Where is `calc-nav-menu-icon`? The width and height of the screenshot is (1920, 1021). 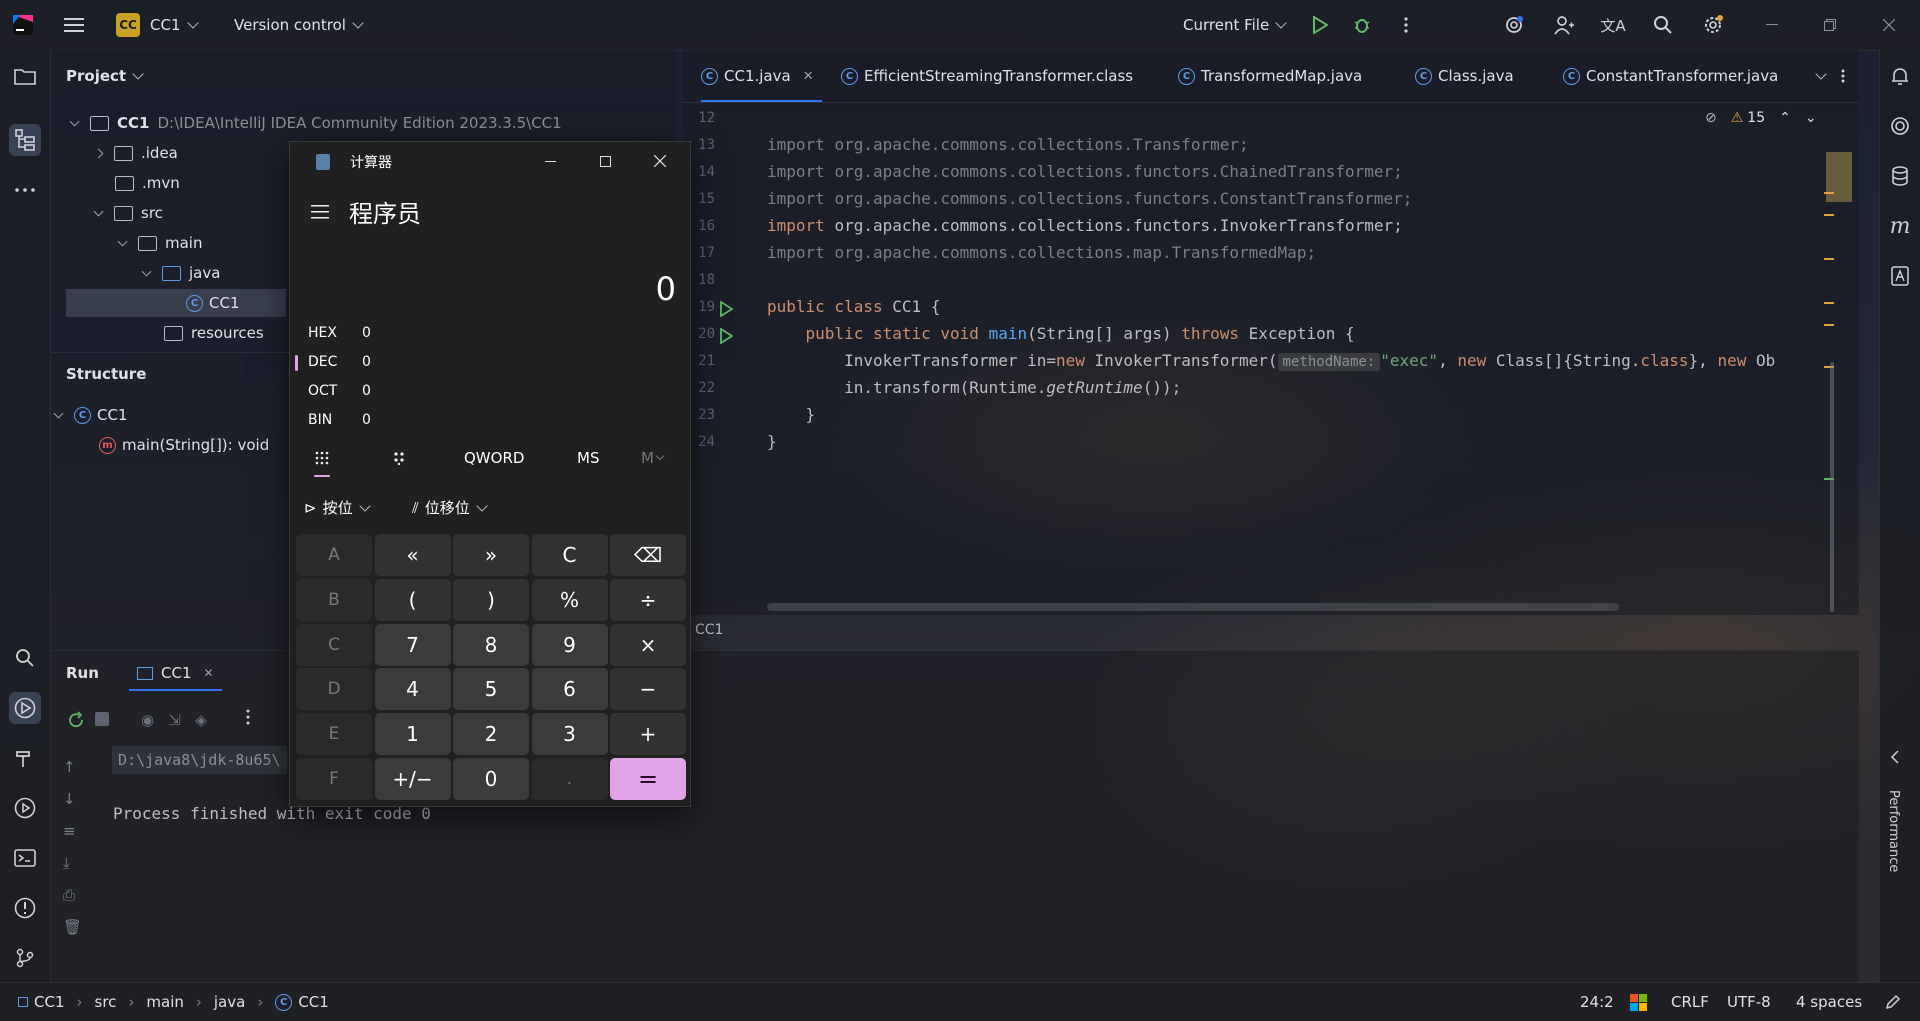
calc-nav-menu-icon is located at coordinates (320, 212).